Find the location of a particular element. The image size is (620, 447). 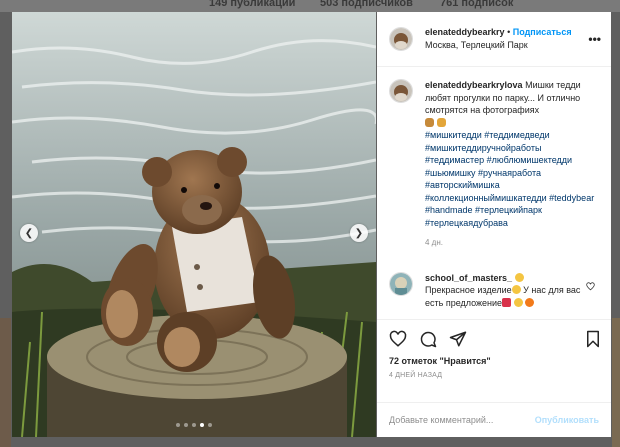

more-icon: ••• is located at coordinates (594, 39).